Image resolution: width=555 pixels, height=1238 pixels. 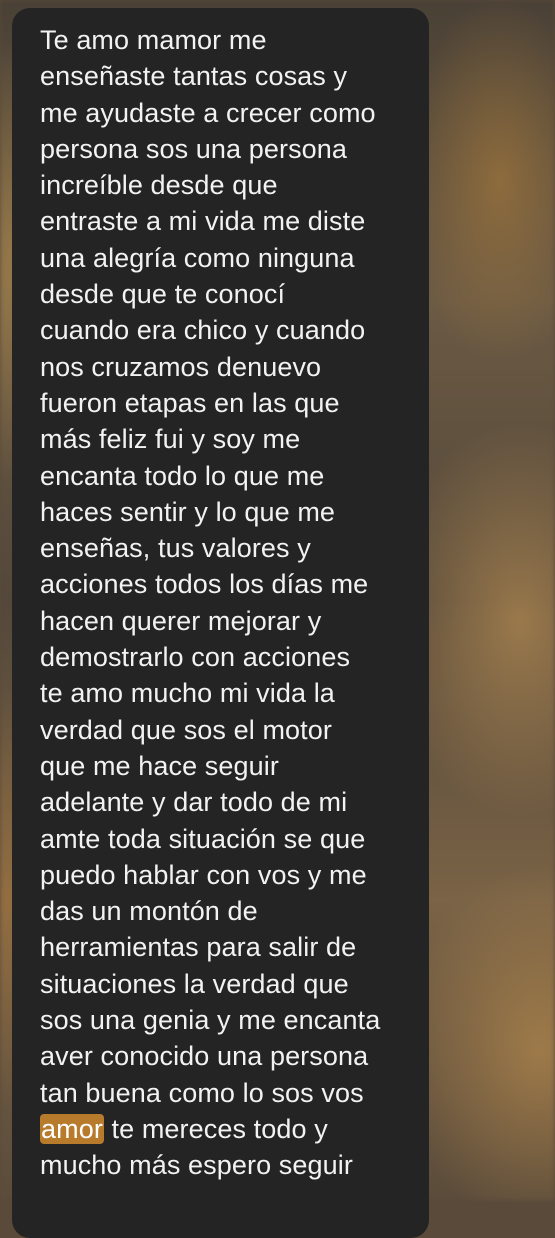 What do you see at coordinates (181, 620) in the screenshot?
I see `message-line: hacen querer mejorar y` at bounding box center [181, 620].